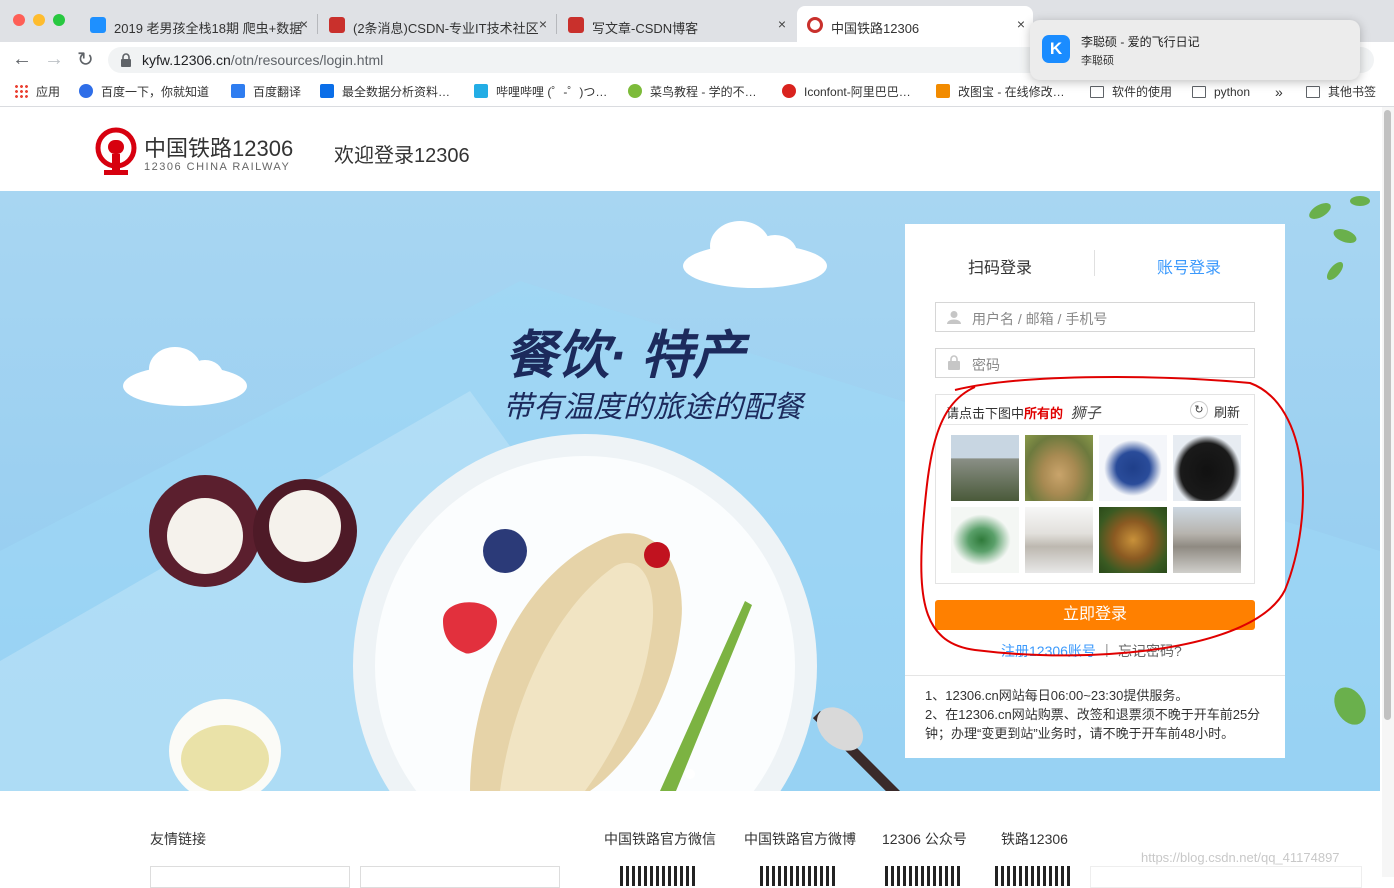  Describe the element at coordinates (1056, 49) in the screenshot. I see `kugou-app-icon: K` at that location.